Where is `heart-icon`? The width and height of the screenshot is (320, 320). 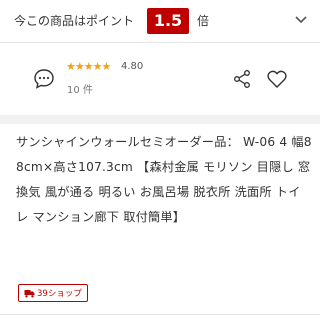 heart-icon is located at coordinates (277, 79).